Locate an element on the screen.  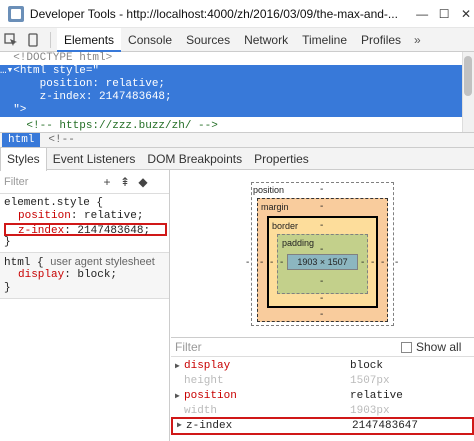
margin-right-value: - is located at coordinates (383, 262).